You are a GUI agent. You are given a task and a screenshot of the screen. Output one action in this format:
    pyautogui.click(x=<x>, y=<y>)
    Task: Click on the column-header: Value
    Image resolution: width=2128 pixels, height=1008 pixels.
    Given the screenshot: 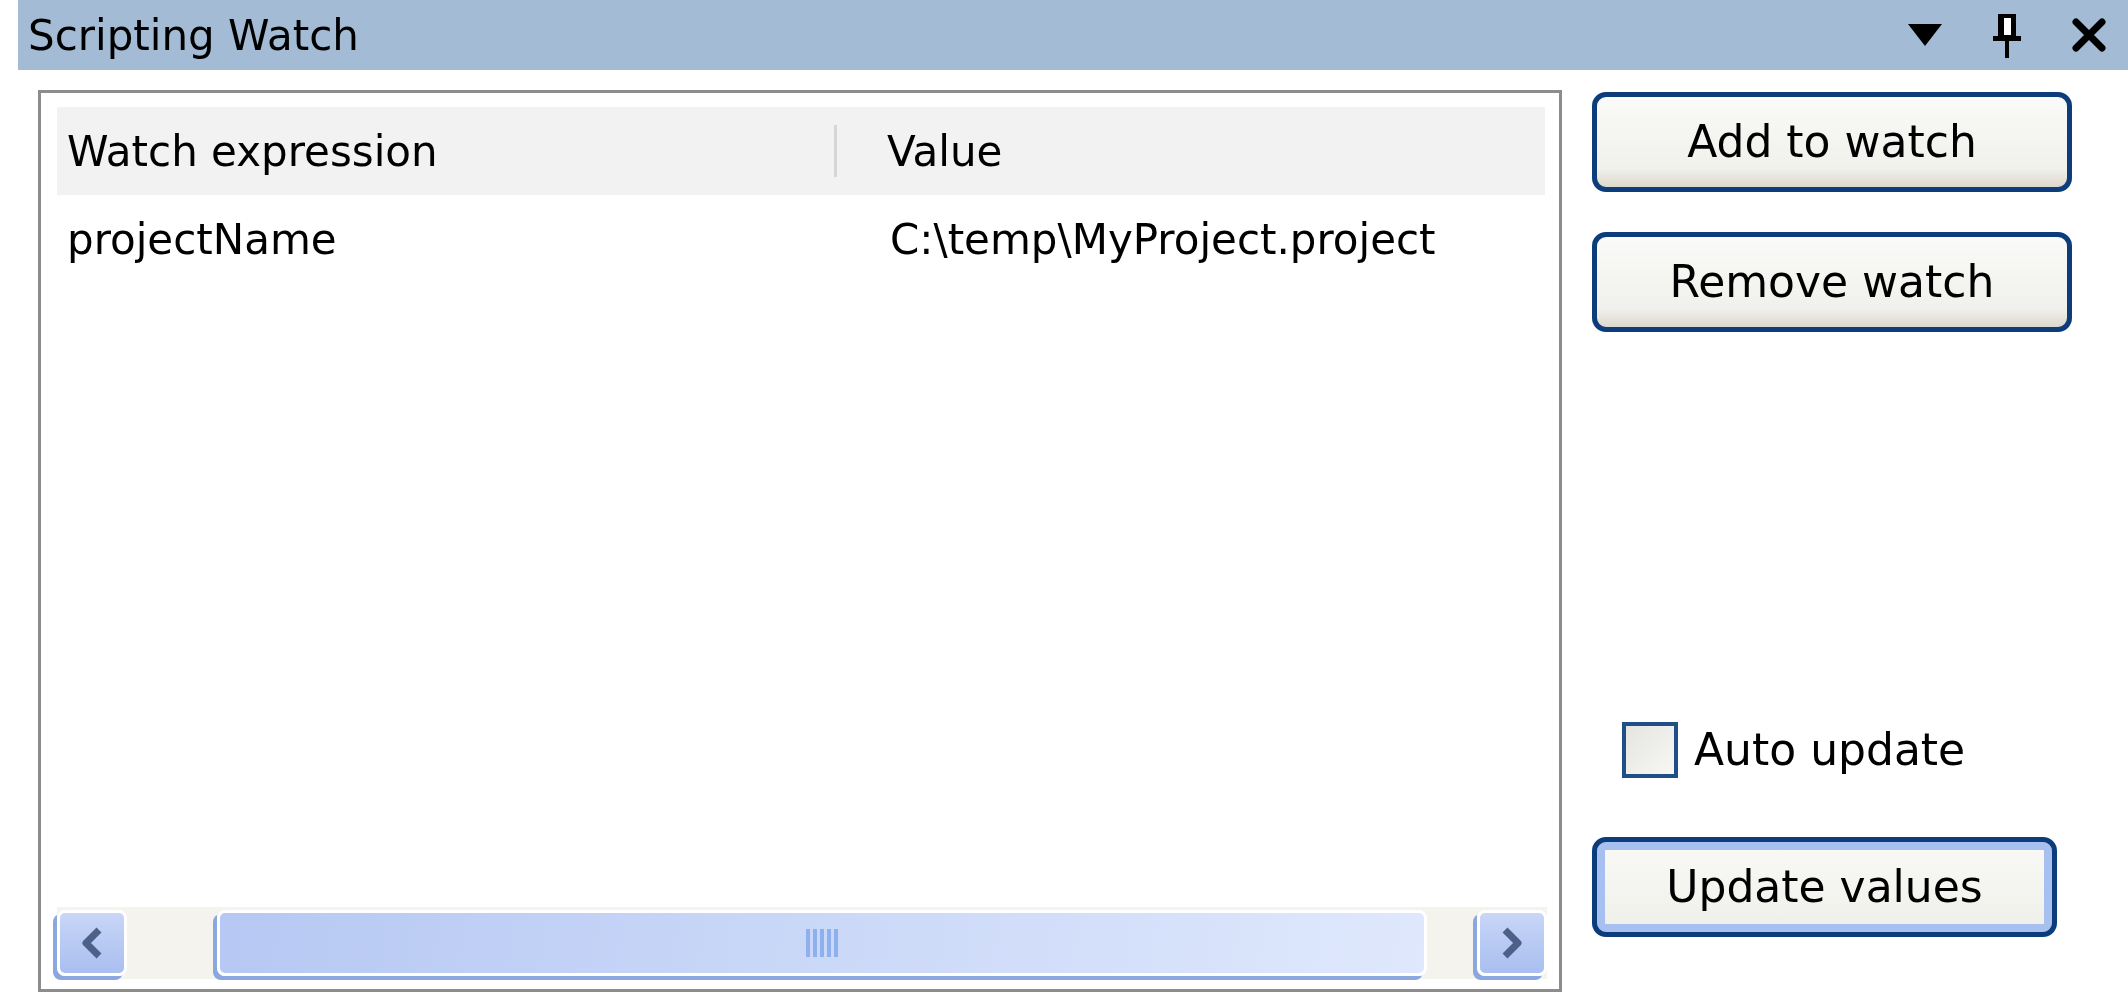 What is the action you would take?
    pyautogui.click(x=945, y=151)
    